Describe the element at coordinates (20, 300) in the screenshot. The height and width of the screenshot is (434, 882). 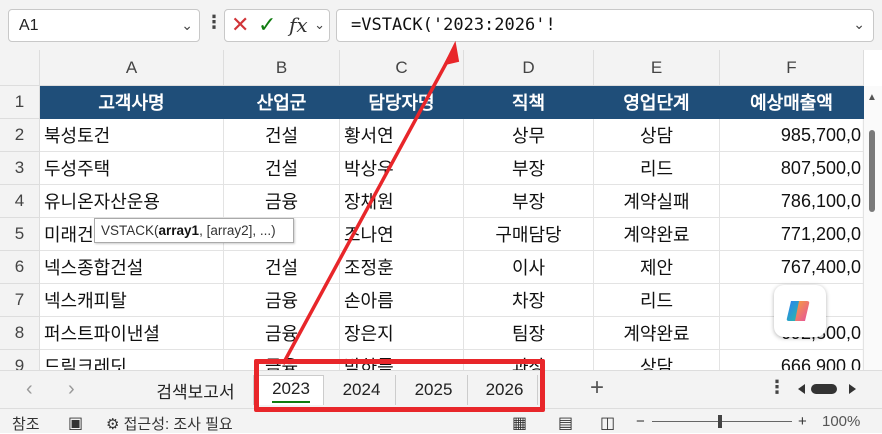
I see `row-header-7: 7` at that location.